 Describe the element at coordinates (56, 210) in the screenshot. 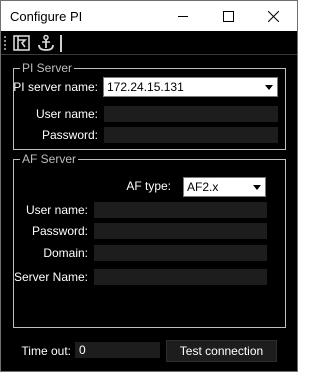

I see `af-user-name-label: User name:` at that location.